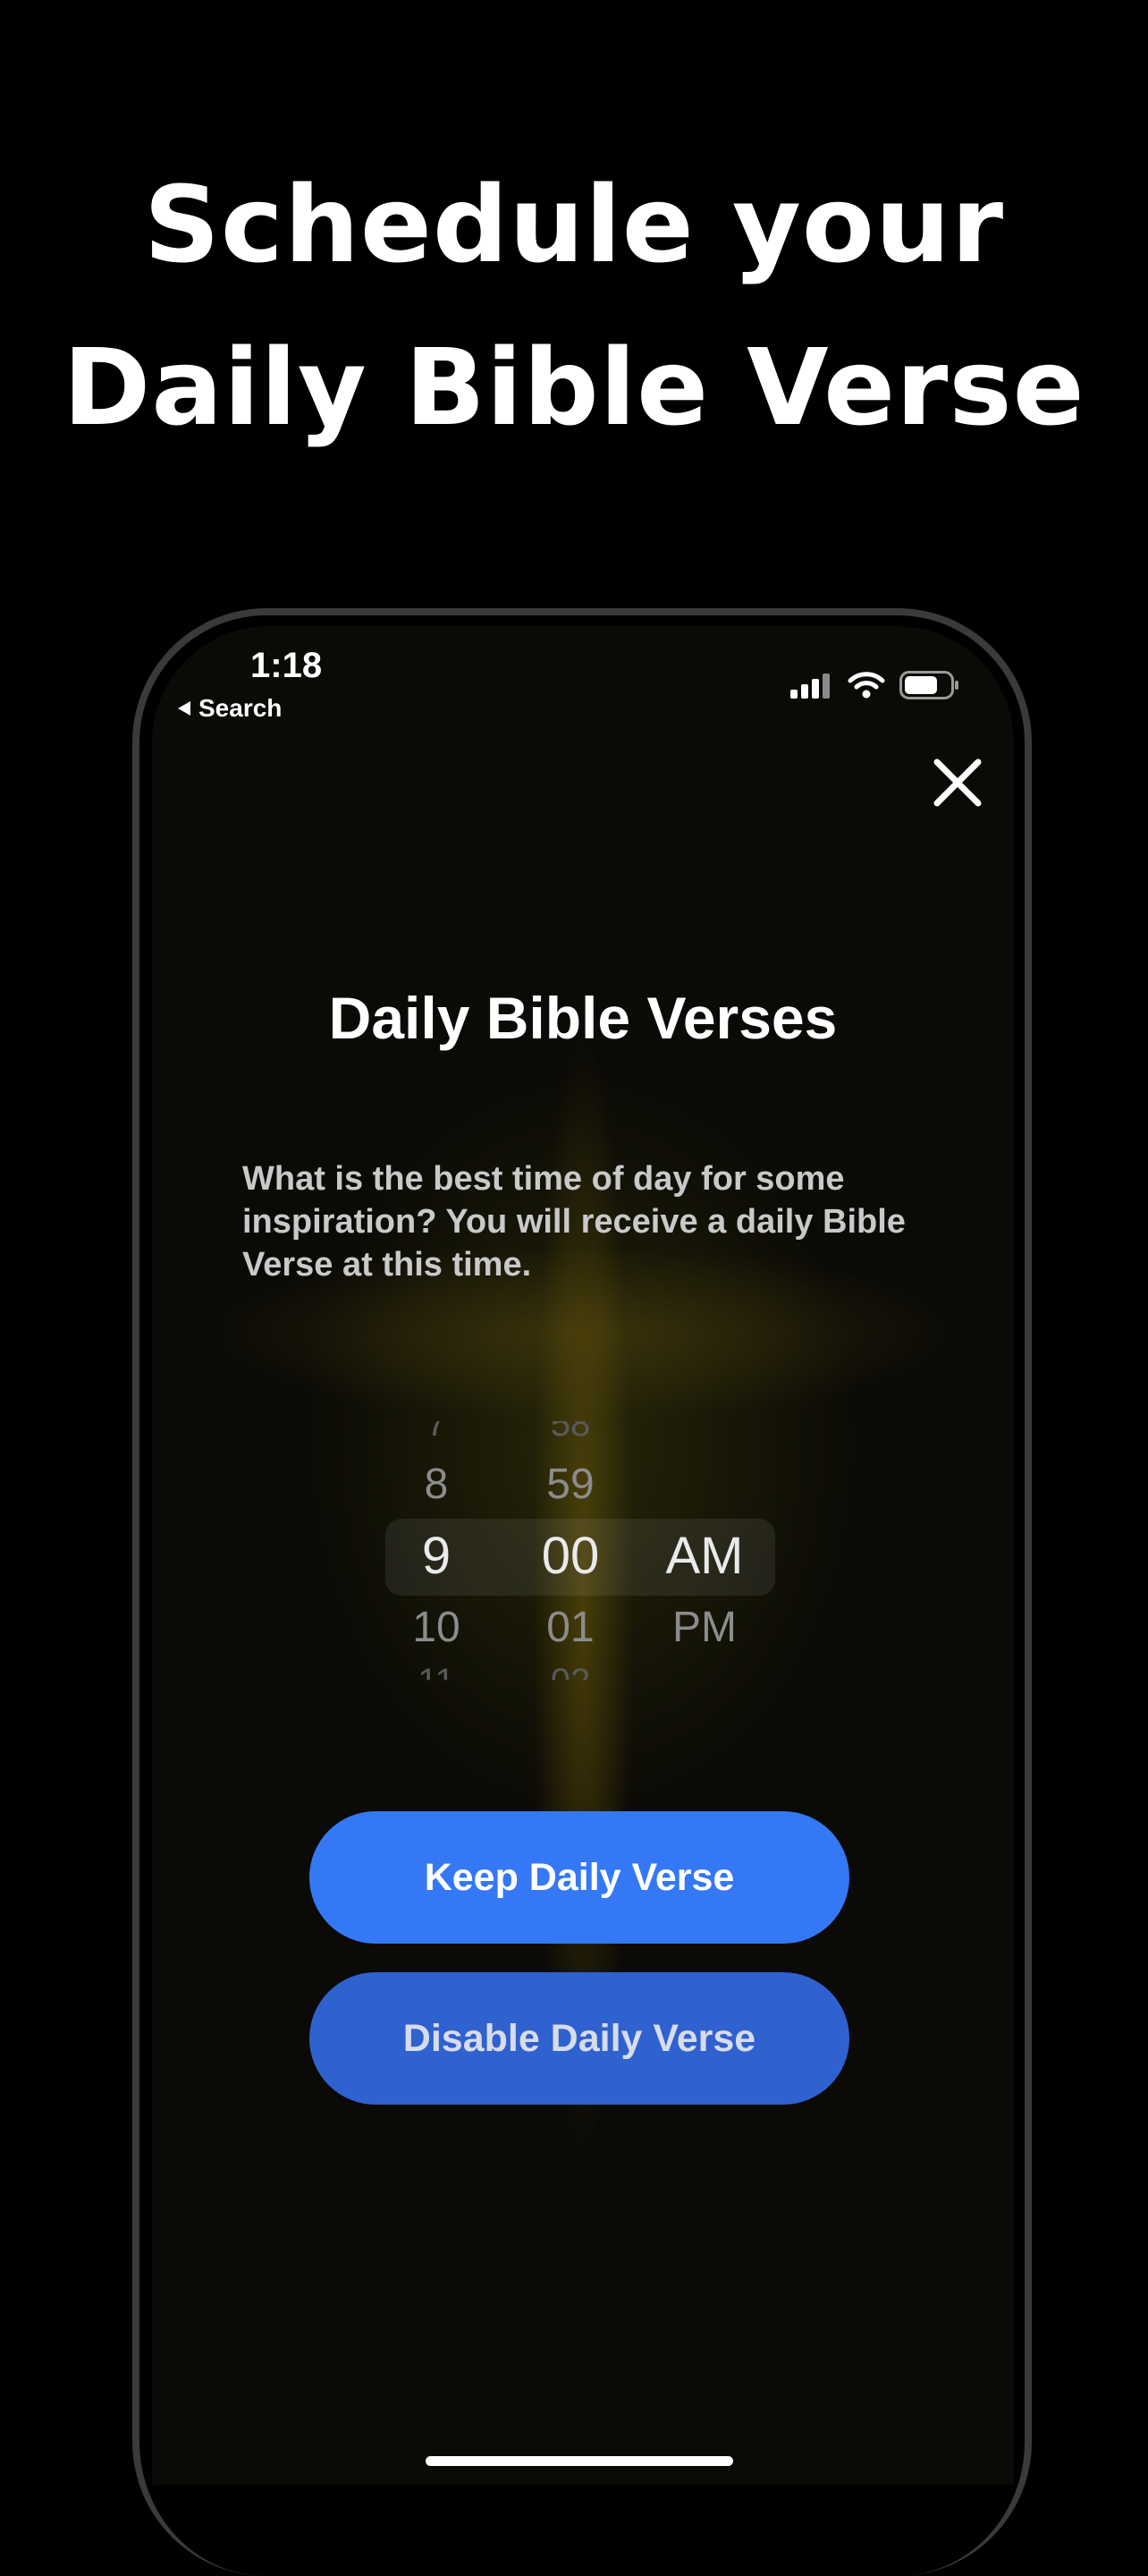 This screenshot has width=1148, height=2576. Describe the element at coordinates (957, 782) in the screenshot. I see `close-icon` at that location.